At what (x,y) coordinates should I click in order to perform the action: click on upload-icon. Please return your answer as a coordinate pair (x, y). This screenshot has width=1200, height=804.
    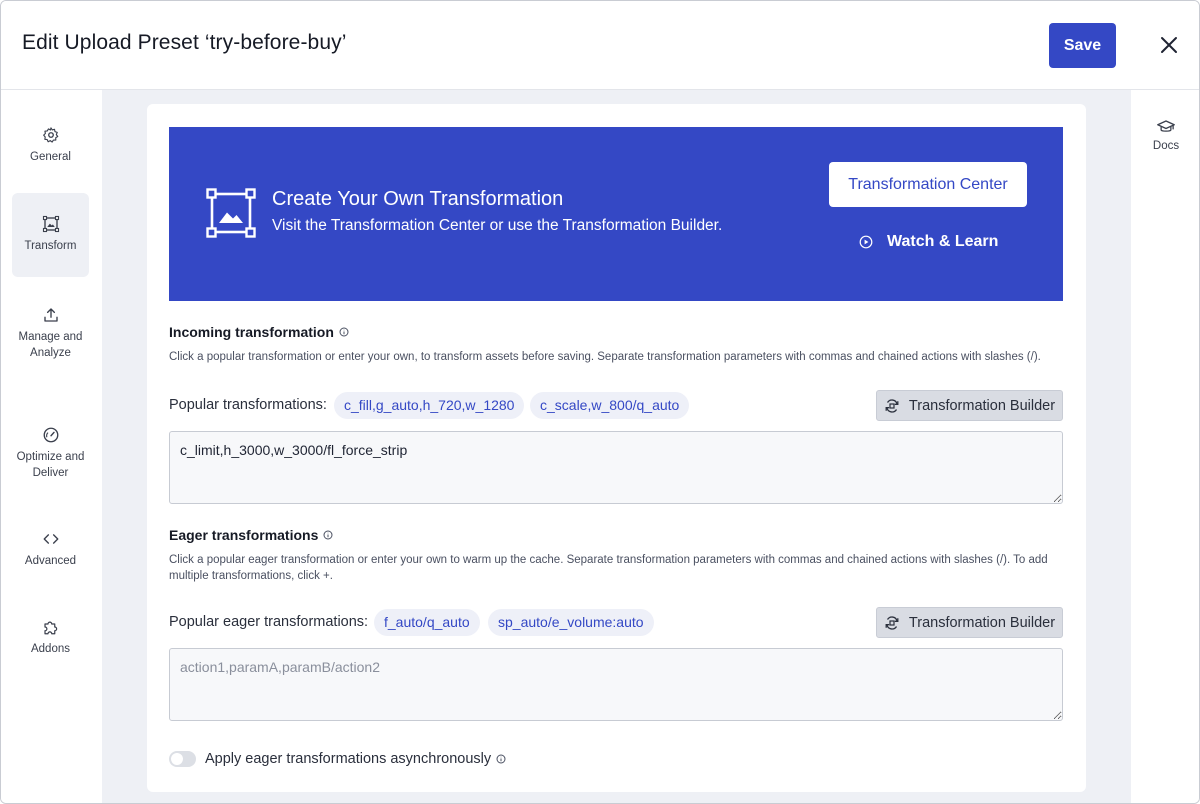
    Looking at the image, I should click on (50, 315).